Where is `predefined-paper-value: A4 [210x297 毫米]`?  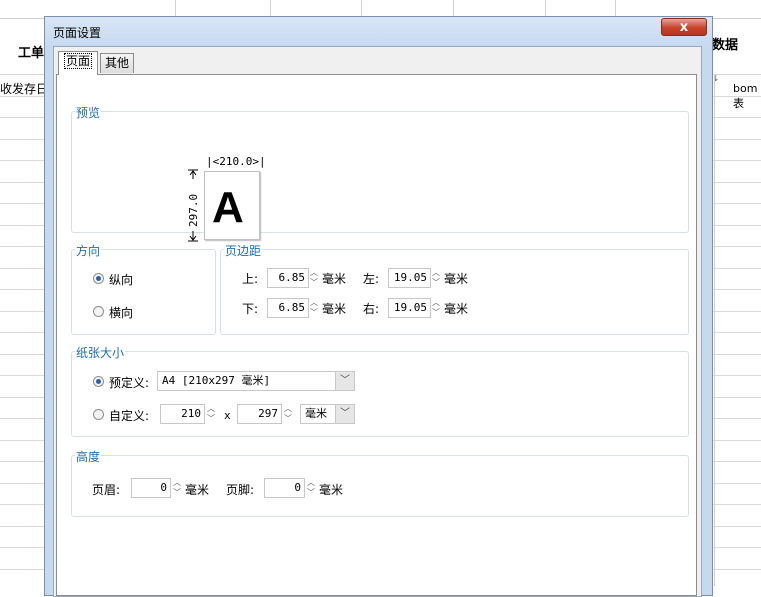
predefined-paper-value: A4 [210x297 毫米] is located at coordinates (216, 380).